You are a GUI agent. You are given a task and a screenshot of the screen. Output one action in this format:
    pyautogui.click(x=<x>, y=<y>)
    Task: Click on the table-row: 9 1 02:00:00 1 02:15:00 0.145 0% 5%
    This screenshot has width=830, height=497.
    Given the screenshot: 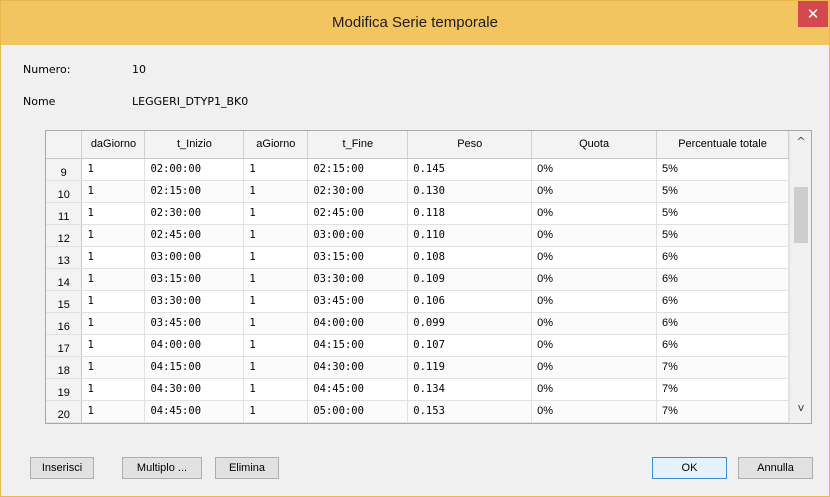 What is the action you would take?
    pyautogui.click(x=417, y=169)
    